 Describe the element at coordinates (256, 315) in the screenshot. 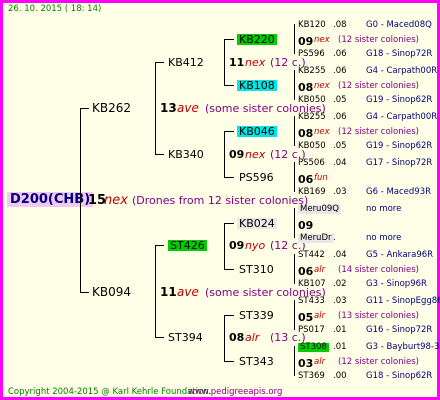

I see `ggp-name: ST339` at that location.